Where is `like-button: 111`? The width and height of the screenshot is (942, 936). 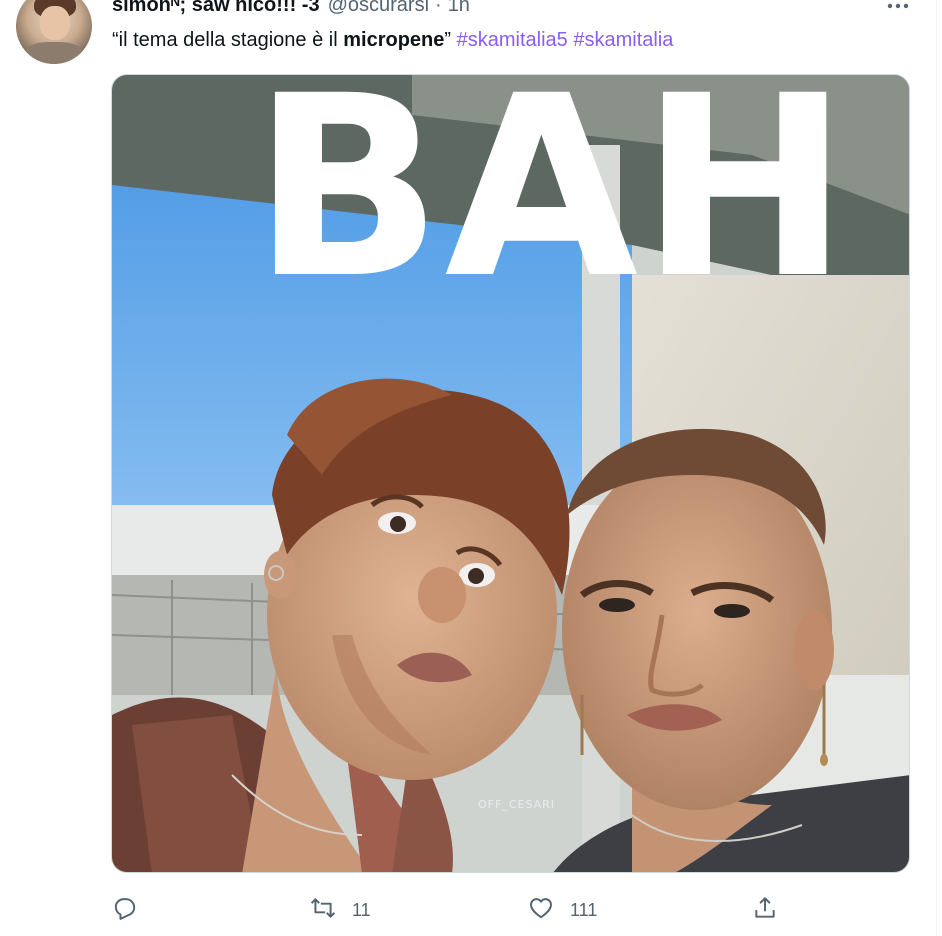 like-button: 111 is located at coordinates (562, 910).